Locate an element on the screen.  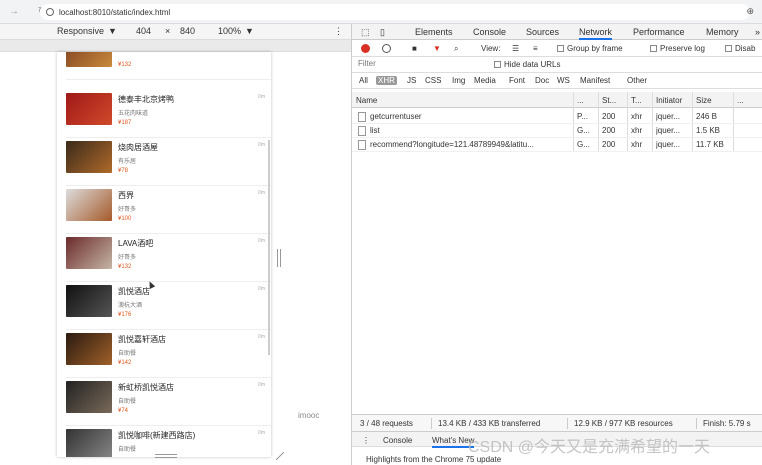
cell-size: 11.7 KB is located at coordinates (710, 144).